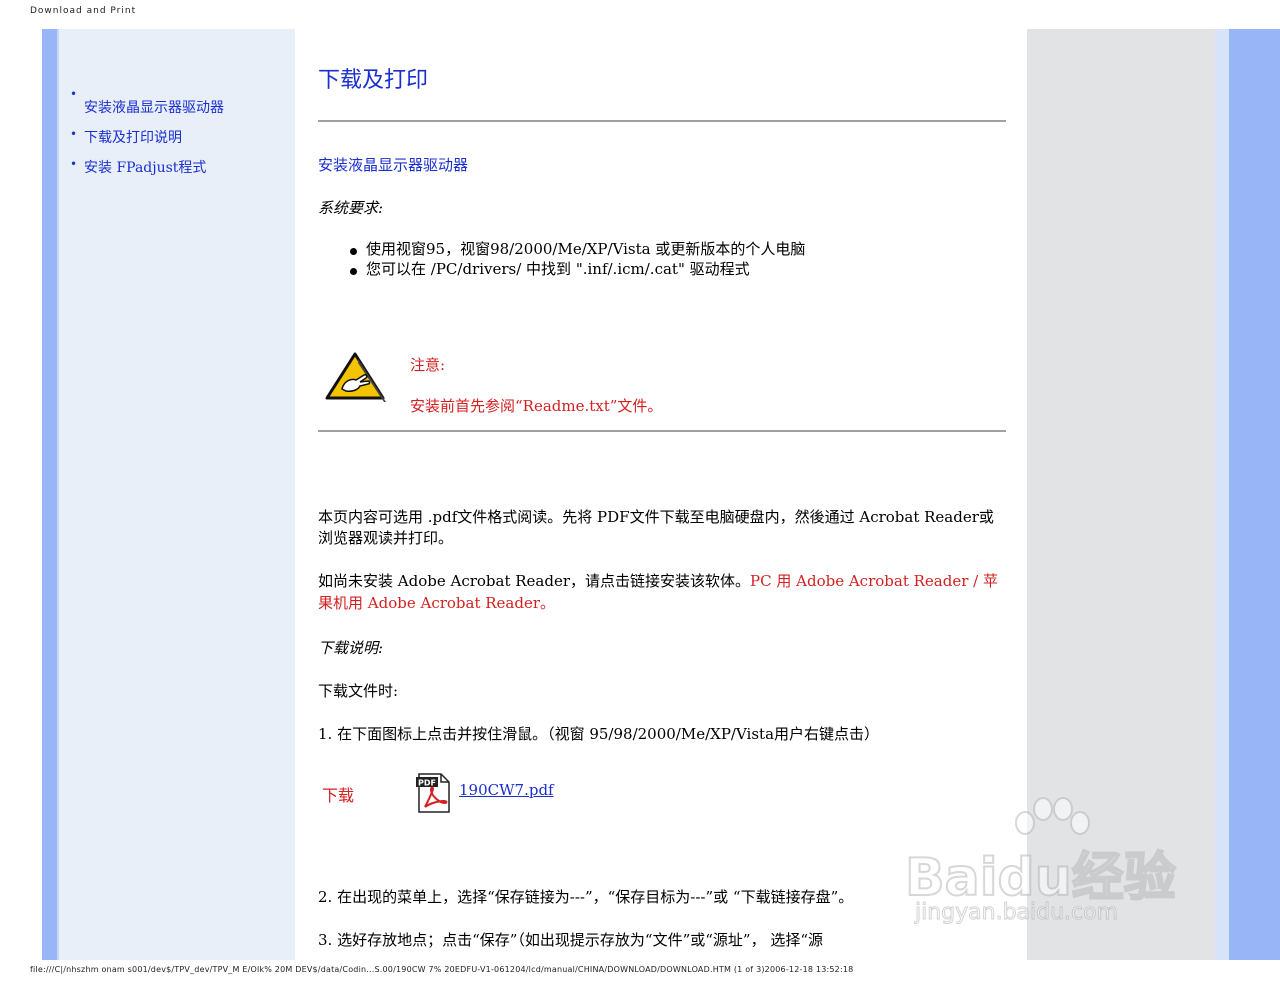 Image resolution: width=1280 pixels, height=989 pixels. Describe the element at coordinates (351, 208) in the screenshot. I see `system-requirements-label: 系统要求:` at that location.